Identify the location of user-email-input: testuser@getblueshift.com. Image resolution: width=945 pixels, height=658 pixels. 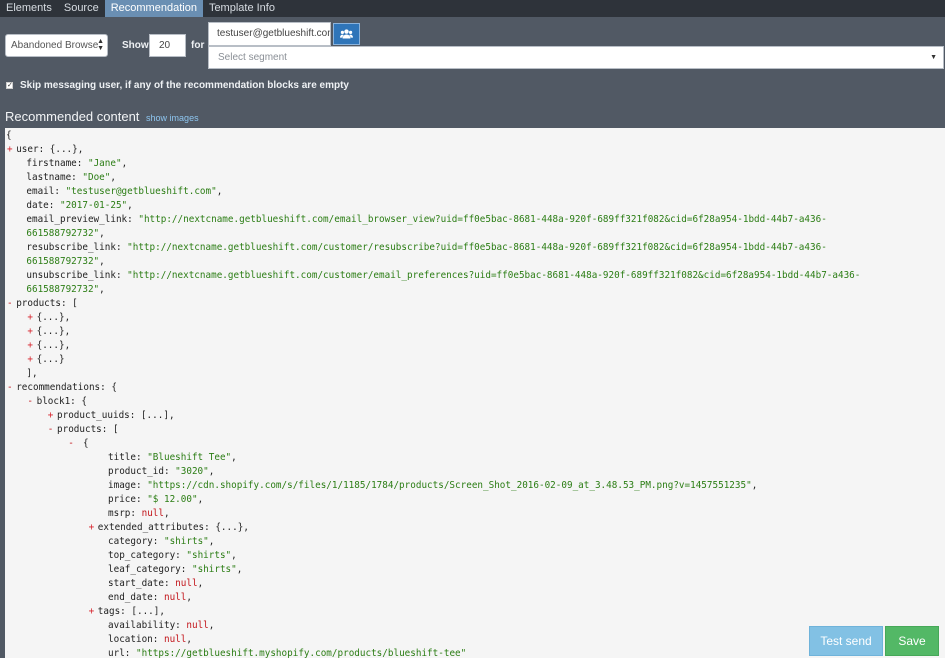
(269, 34).